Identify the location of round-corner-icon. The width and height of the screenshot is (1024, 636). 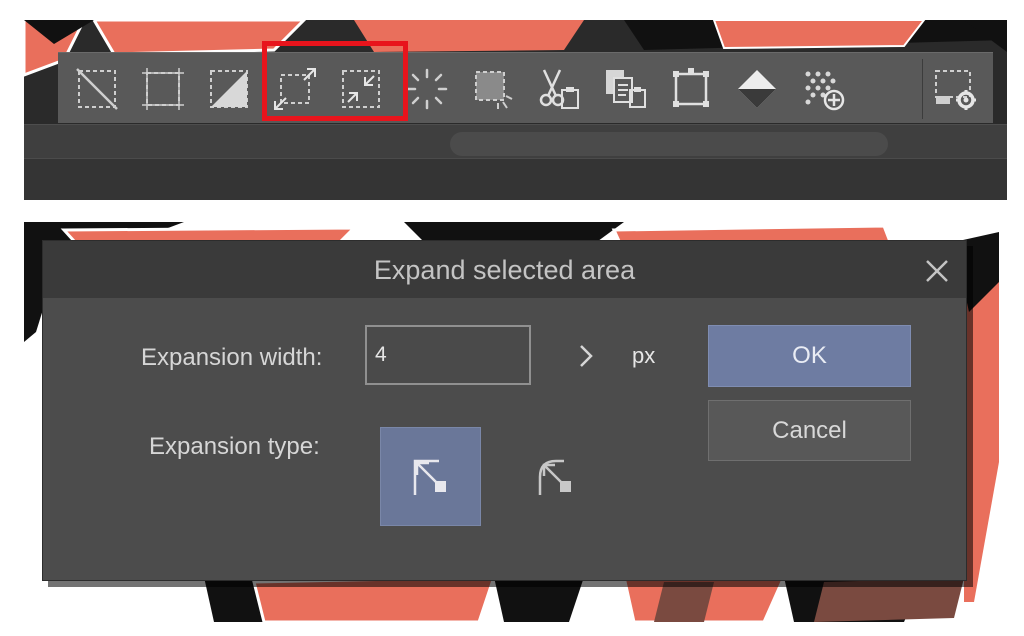
(554, 477).